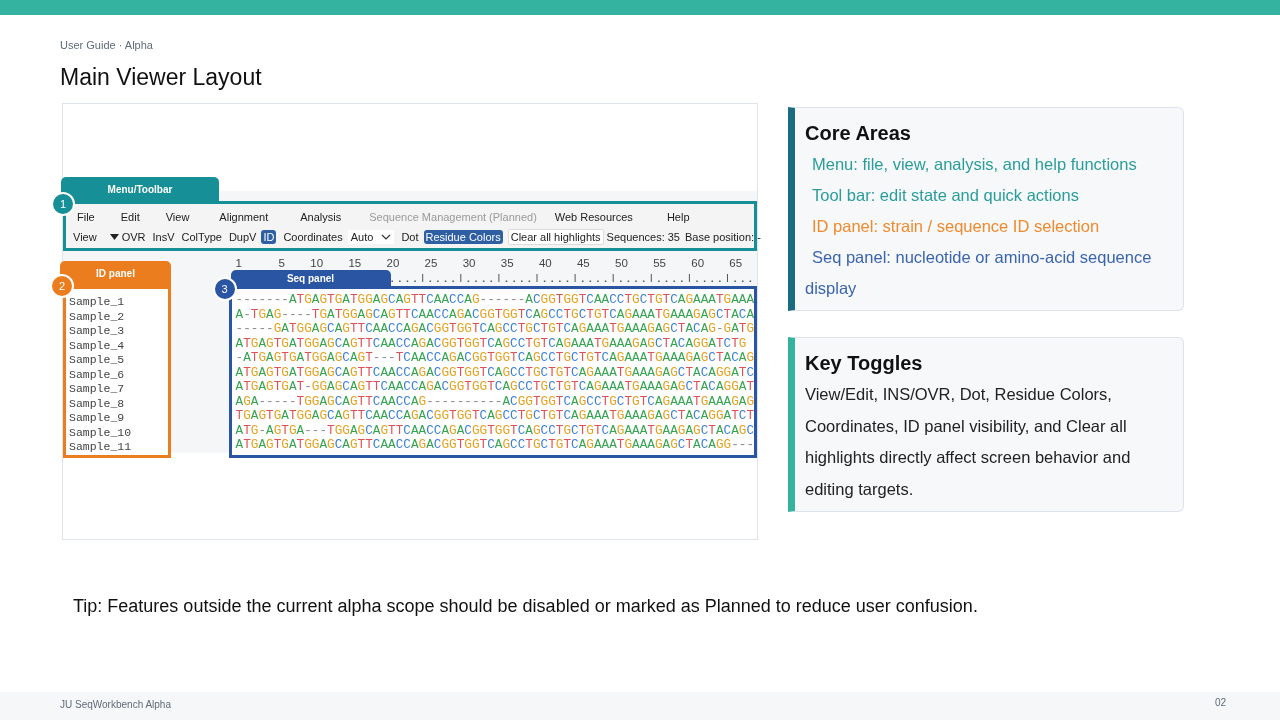 The width and height of the screenshot is (1280, 720). What do you see at coordinates (410, 237) in the screenshot?
I see `toggle-button: Dot` at bounding box center [410, 237].